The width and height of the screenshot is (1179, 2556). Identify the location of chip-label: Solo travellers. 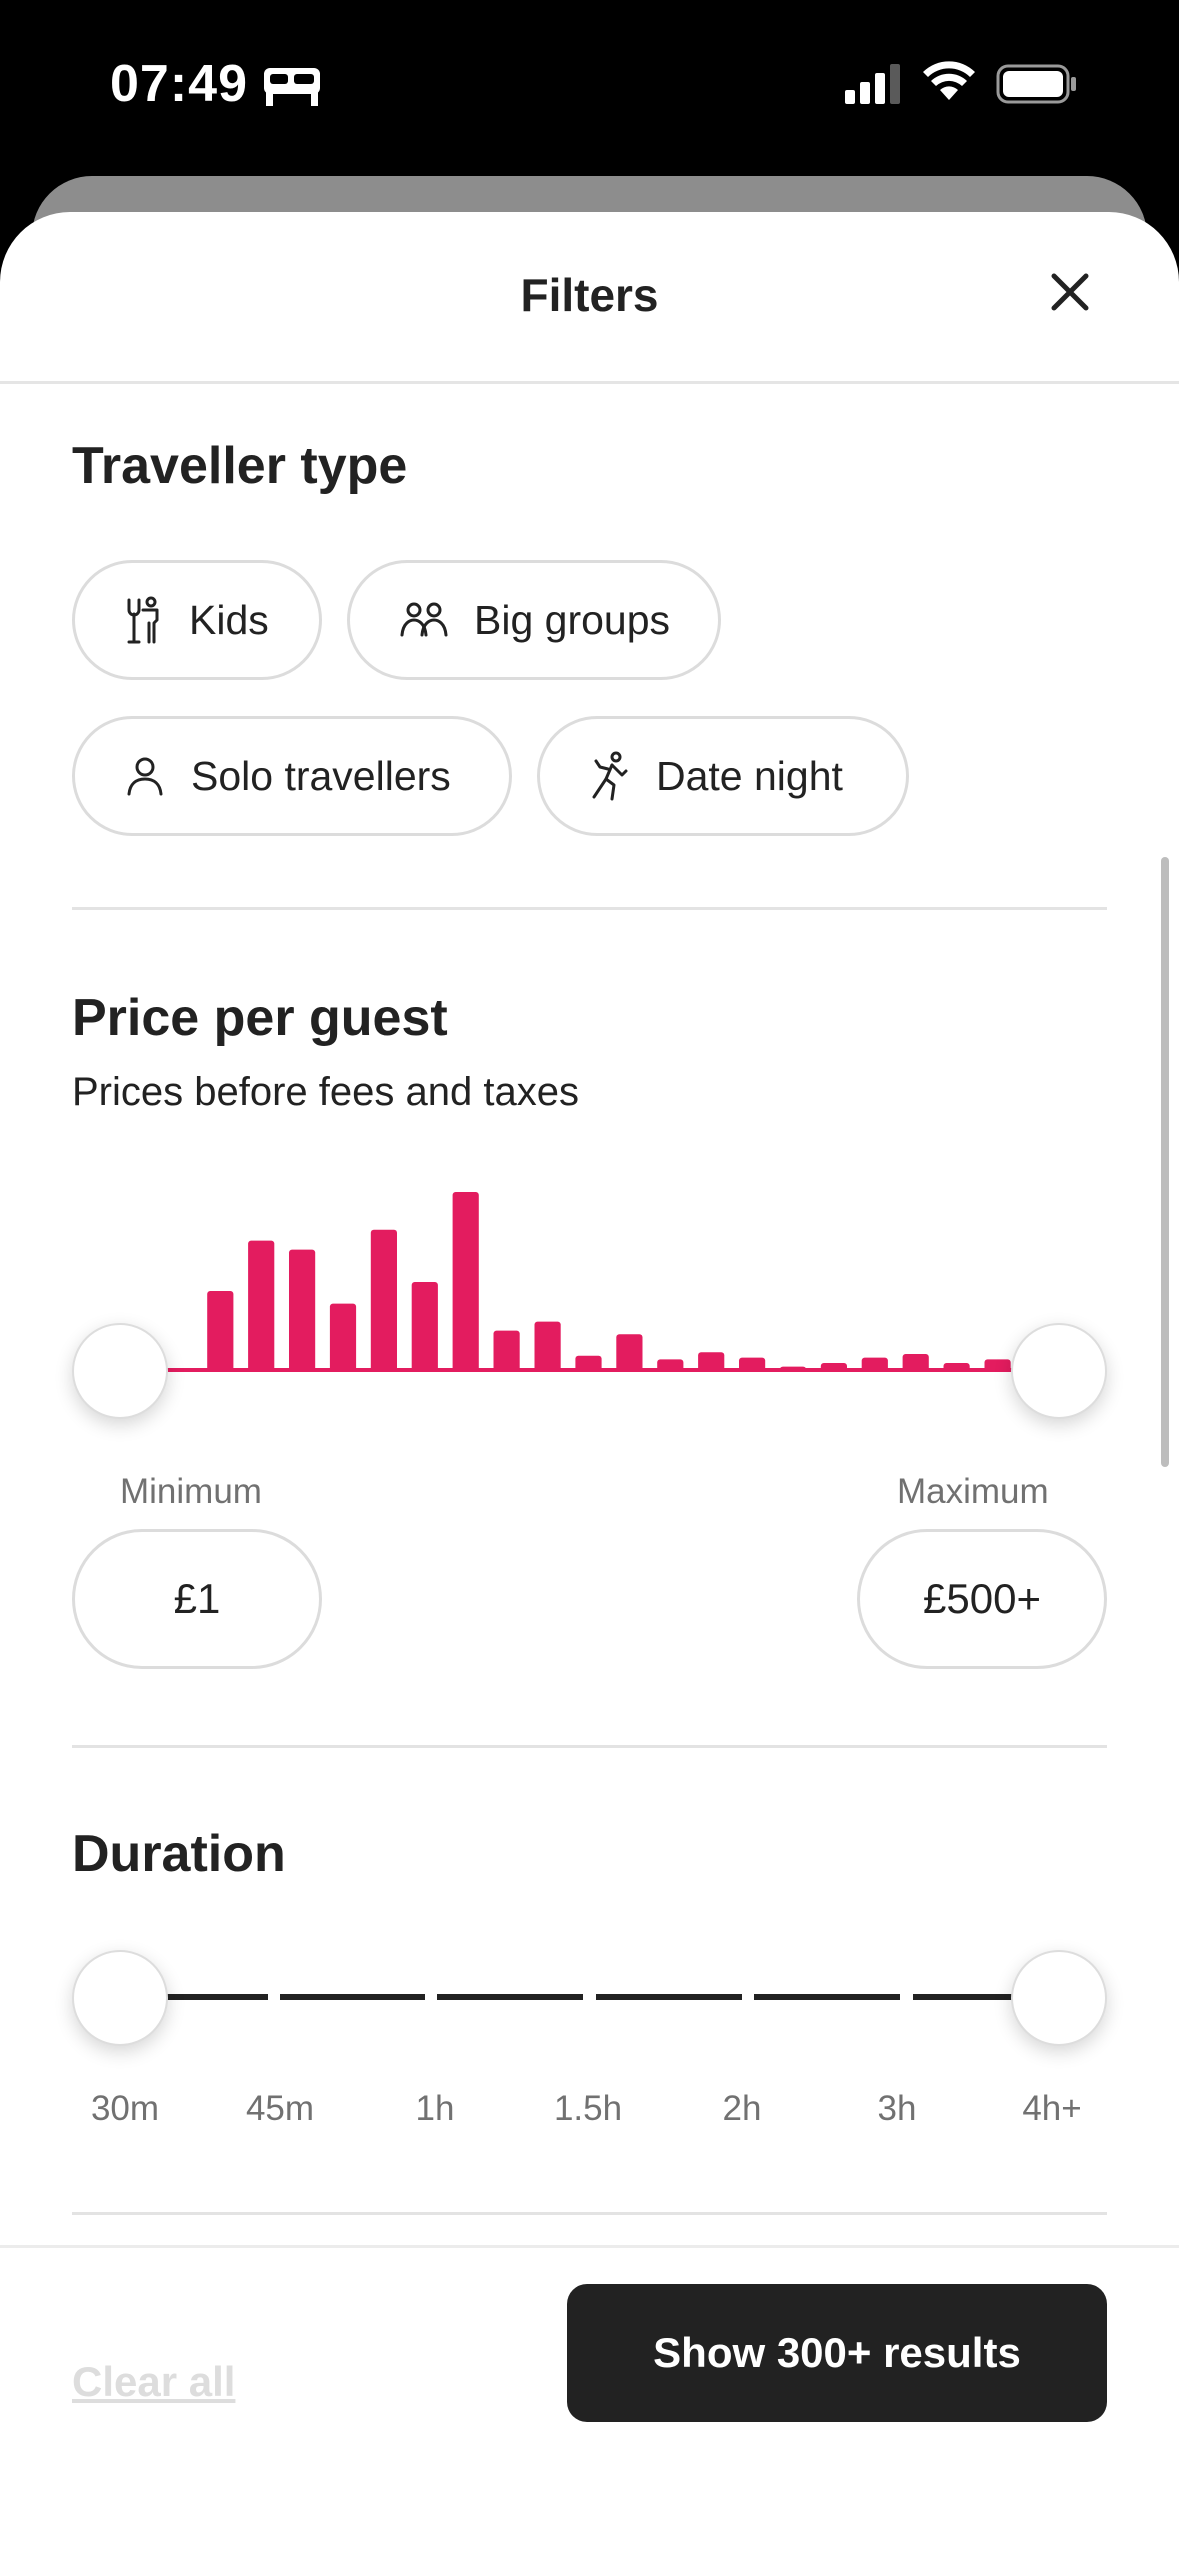
(321, 775).